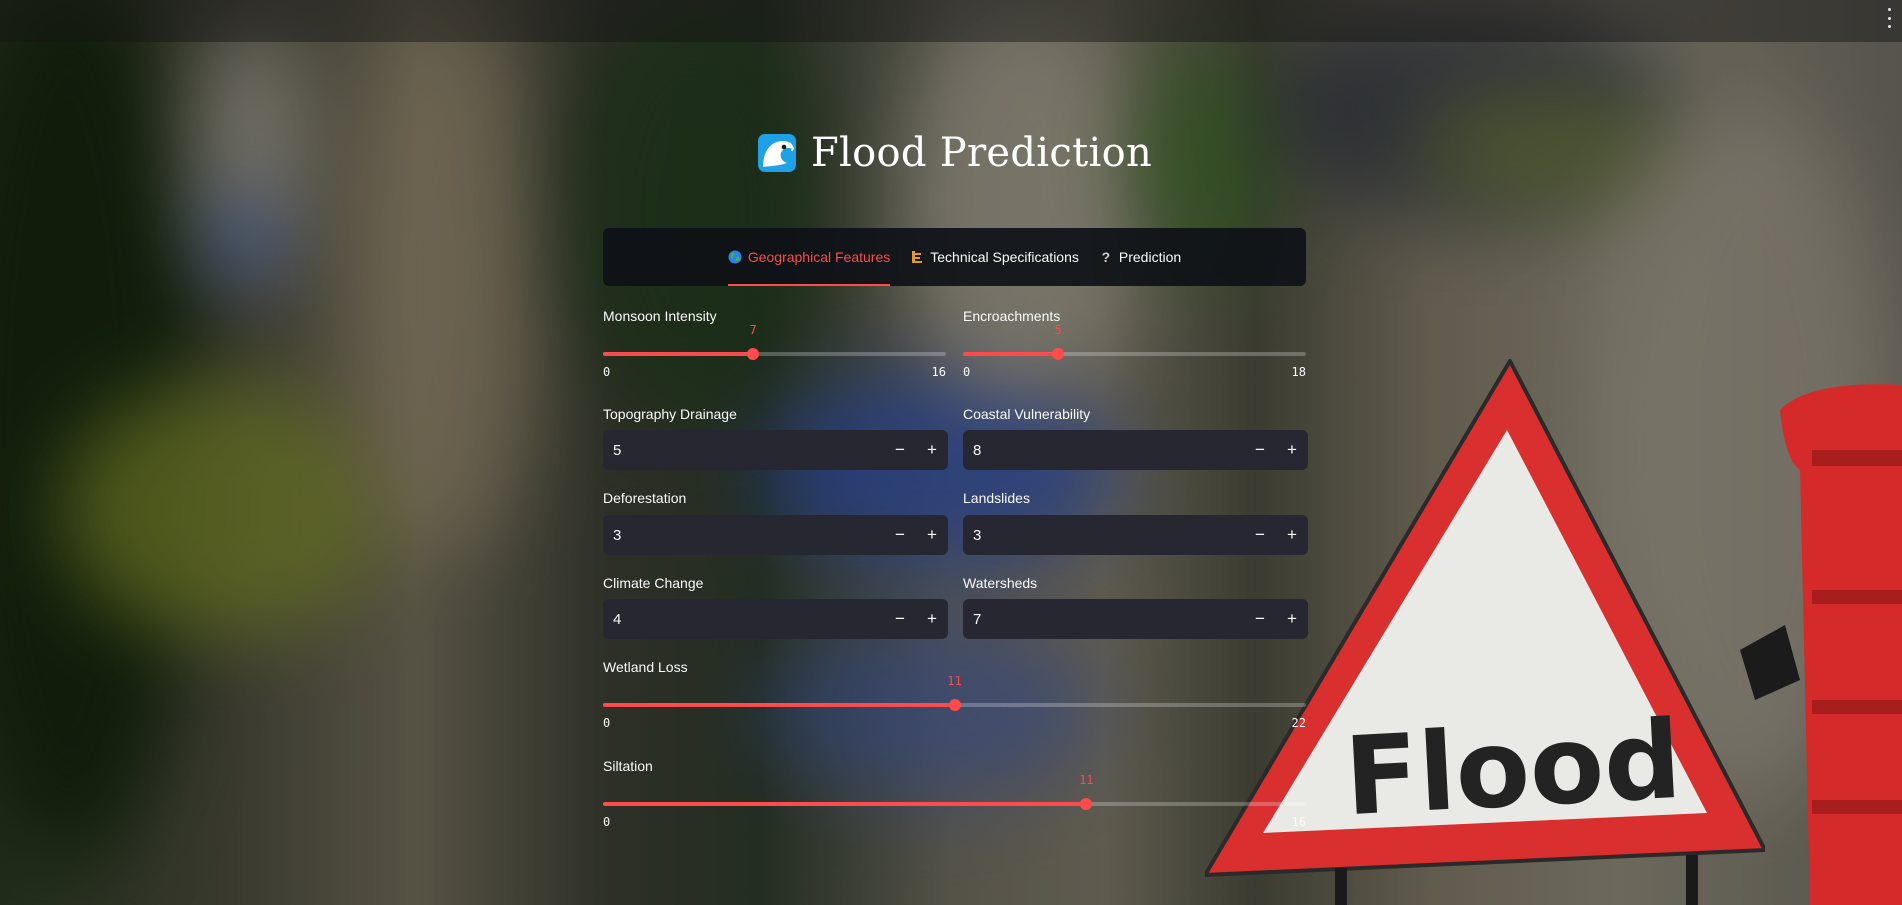 The height and width of the screenshot is (905, 1902). I want to click on slider-value: 7, so click(753, 330).